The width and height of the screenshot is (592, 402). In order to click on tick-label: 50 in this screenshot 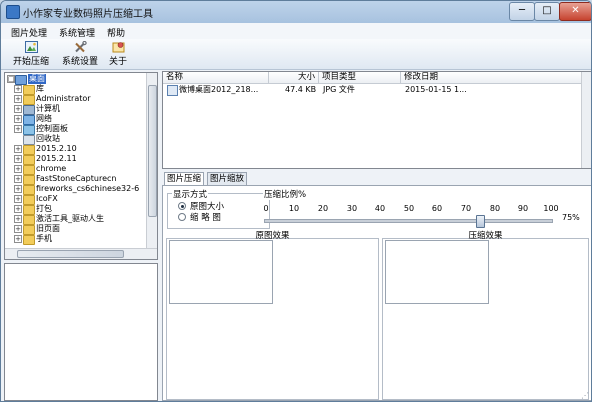, I will do `click(409, 208)`.